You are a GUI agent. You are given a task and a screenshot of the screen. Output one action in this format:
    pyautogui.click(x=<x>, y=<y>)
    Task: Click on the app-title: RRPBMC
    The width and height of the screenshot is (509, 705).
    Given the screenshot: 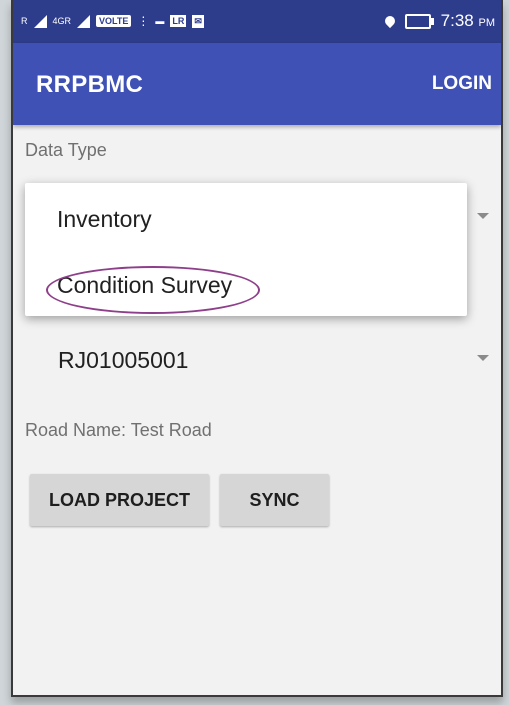 What is the action you would take?
    pyautogui.click(x=90, y=84)
    